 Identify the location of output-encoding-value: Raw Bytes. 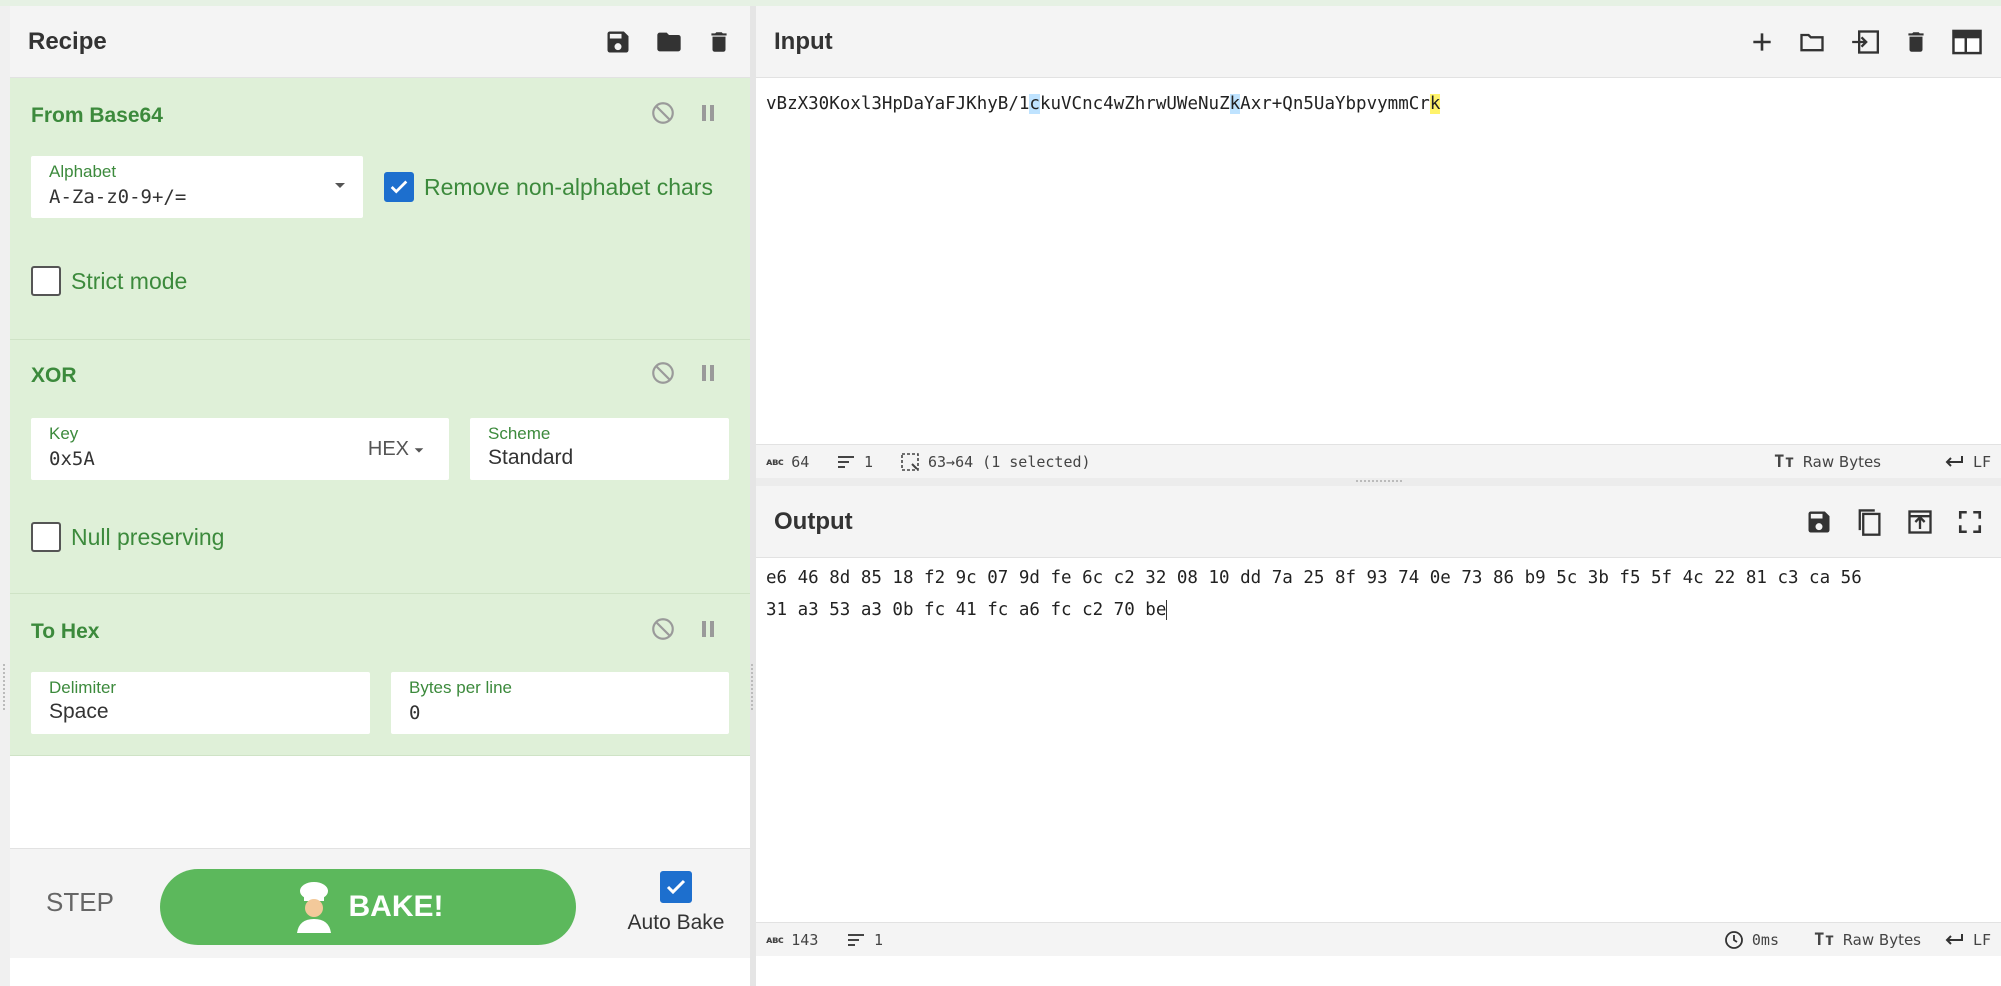
(1881, 940).